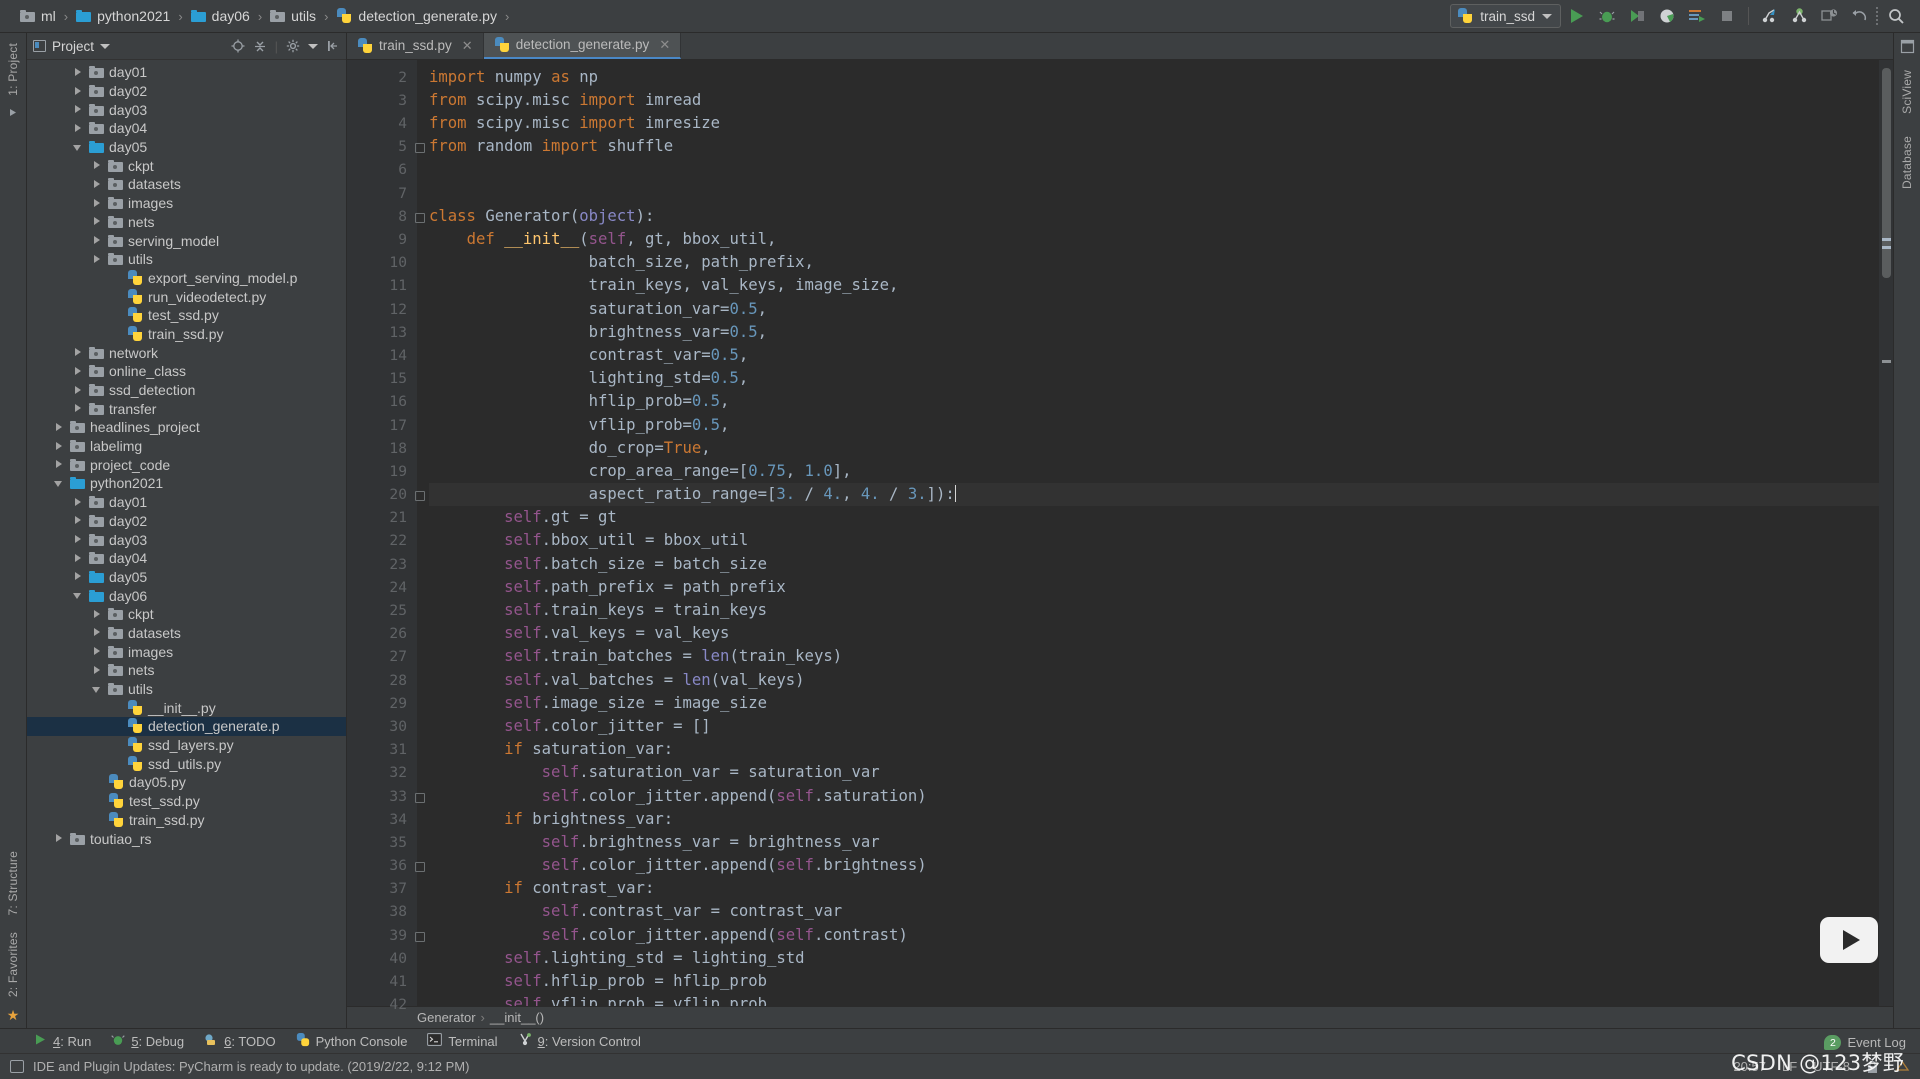  Describe the element at coordinates (220, 16) in the screenshot. I see `breadcrumb-item-day06: day06` at that location.